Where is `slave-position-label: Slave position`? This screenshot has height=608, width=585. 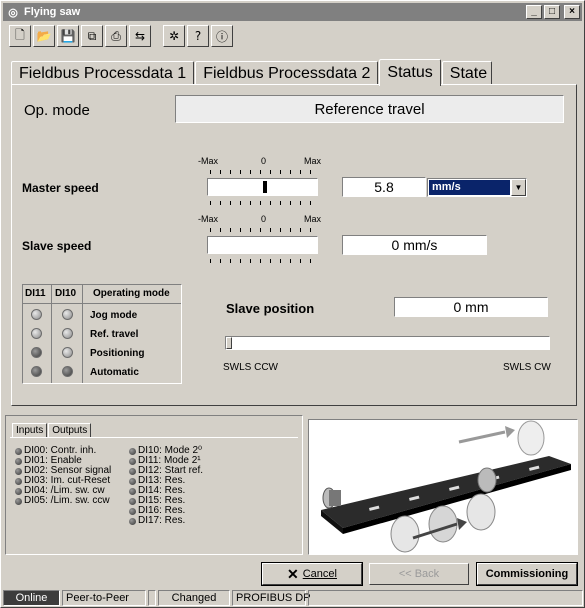 slave-position-label: Slave position is located at coordinates (270, 308).